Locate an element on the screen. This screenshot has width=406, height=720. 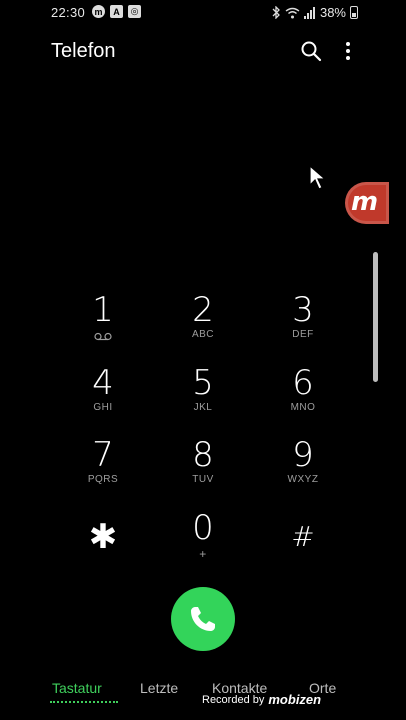
voicemail-icon is located at coordinates (103, 336).